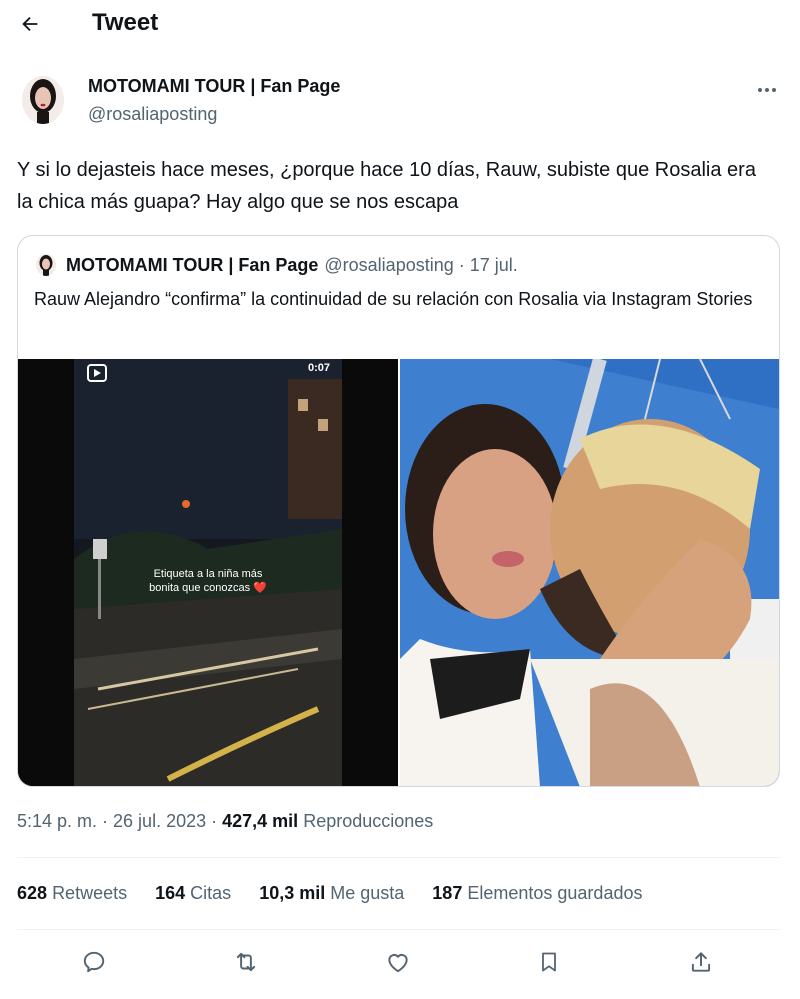 This screenshot has height=999, width=800. I want to click on video-caption-line-2: bonita que conozcas ❤️, so click(208, 587).